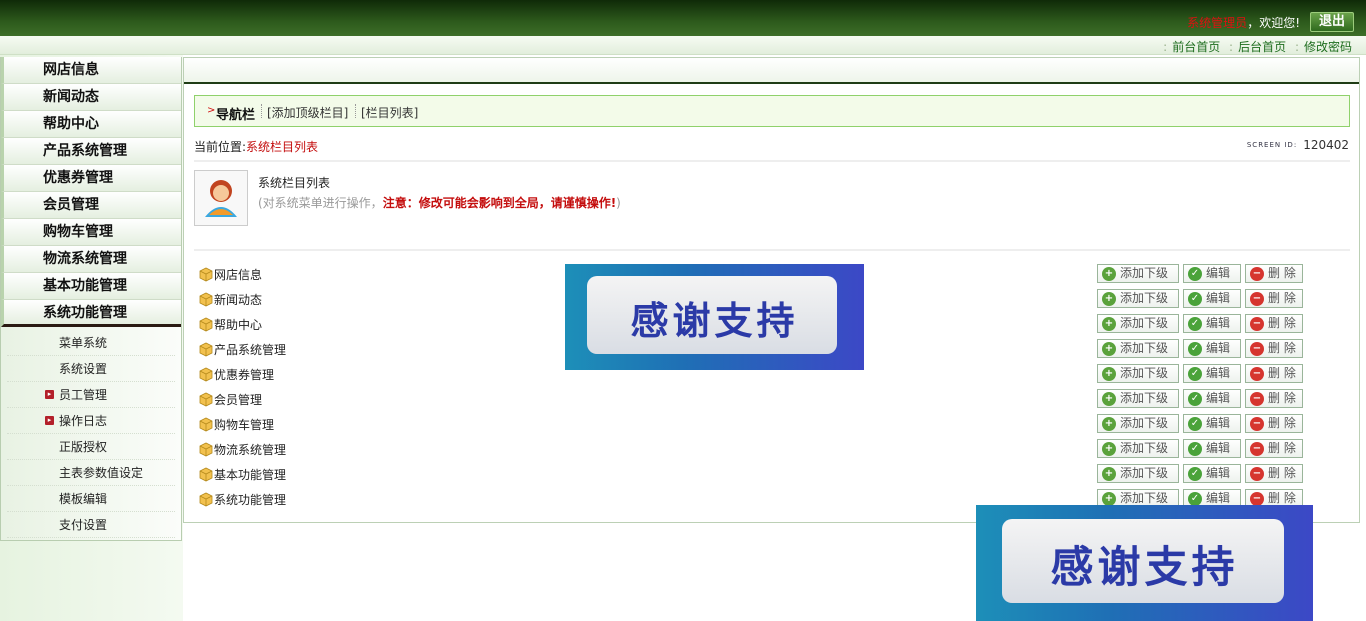  I want to click on submenu-item-staff: ▸ 员工管理, so click(91, 395).